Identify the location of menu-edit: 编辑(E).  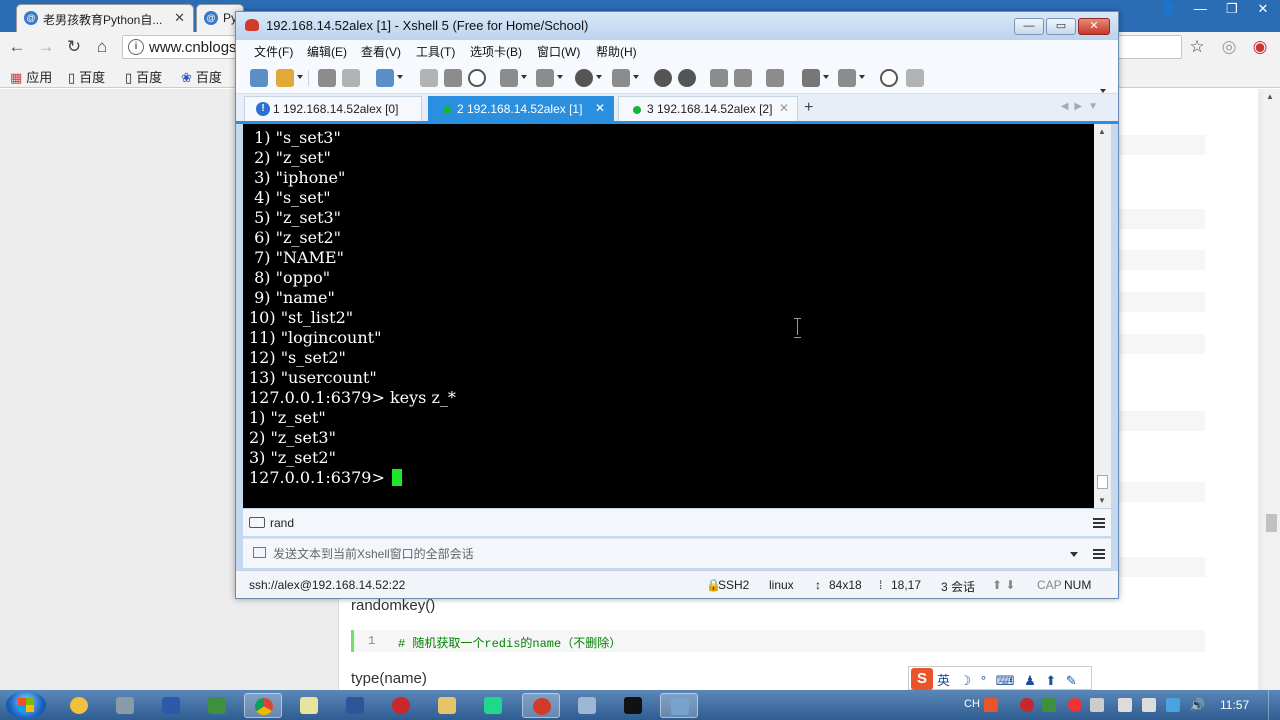
(327, 51).